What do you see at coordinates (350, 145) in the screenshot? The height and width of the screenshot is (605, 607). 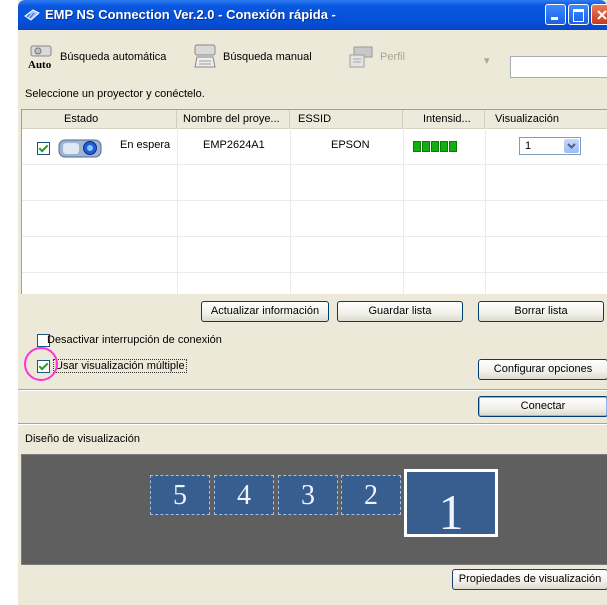 I see `essid-value: EPSON` at bounding box center [350, 145].